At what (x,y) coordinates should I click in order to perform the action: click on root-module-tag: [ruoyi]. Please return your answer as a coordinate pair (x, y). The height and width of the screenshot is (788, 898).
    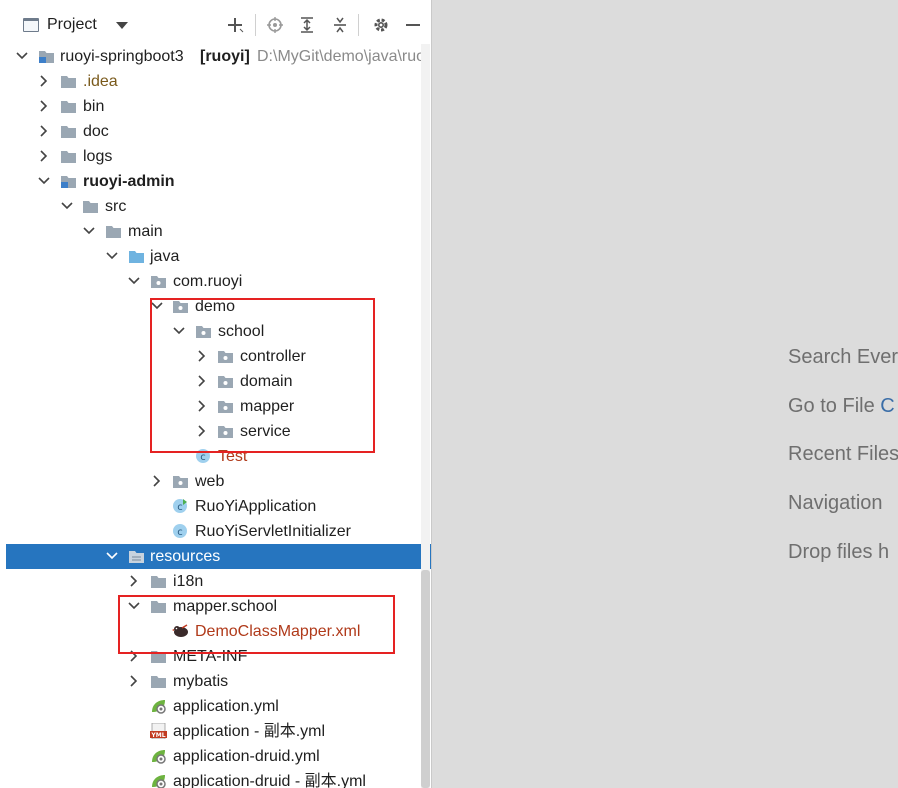
    Looking at the image, I should click on (225, 56).